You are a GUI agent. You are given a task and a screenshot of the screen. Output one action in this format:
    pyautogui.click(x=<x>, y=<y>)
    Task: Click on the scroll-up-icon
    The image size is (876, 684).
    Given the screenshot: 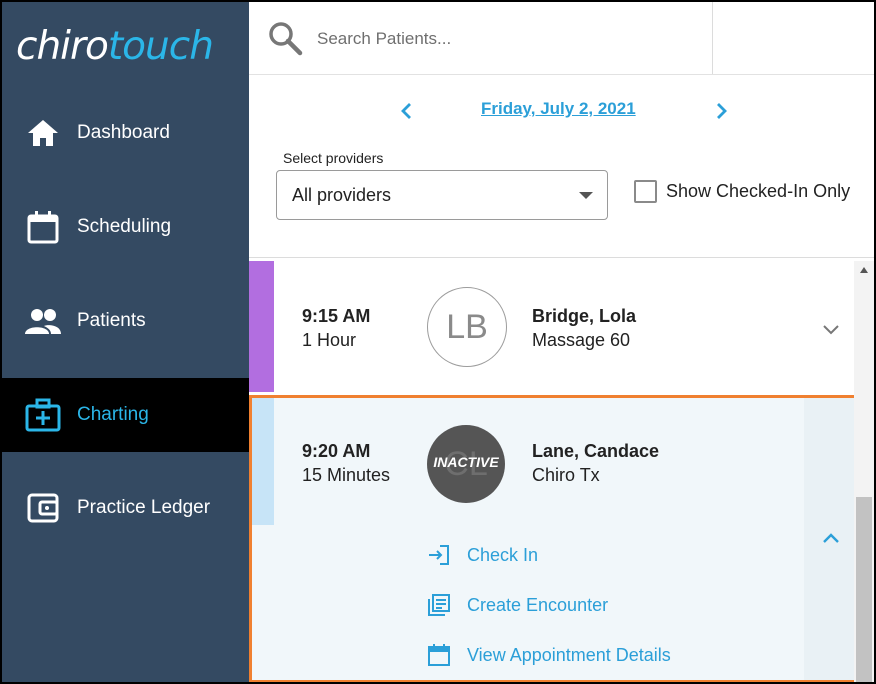 What is the action you would take?
    pyautogui.click(x=864, y=272)
    